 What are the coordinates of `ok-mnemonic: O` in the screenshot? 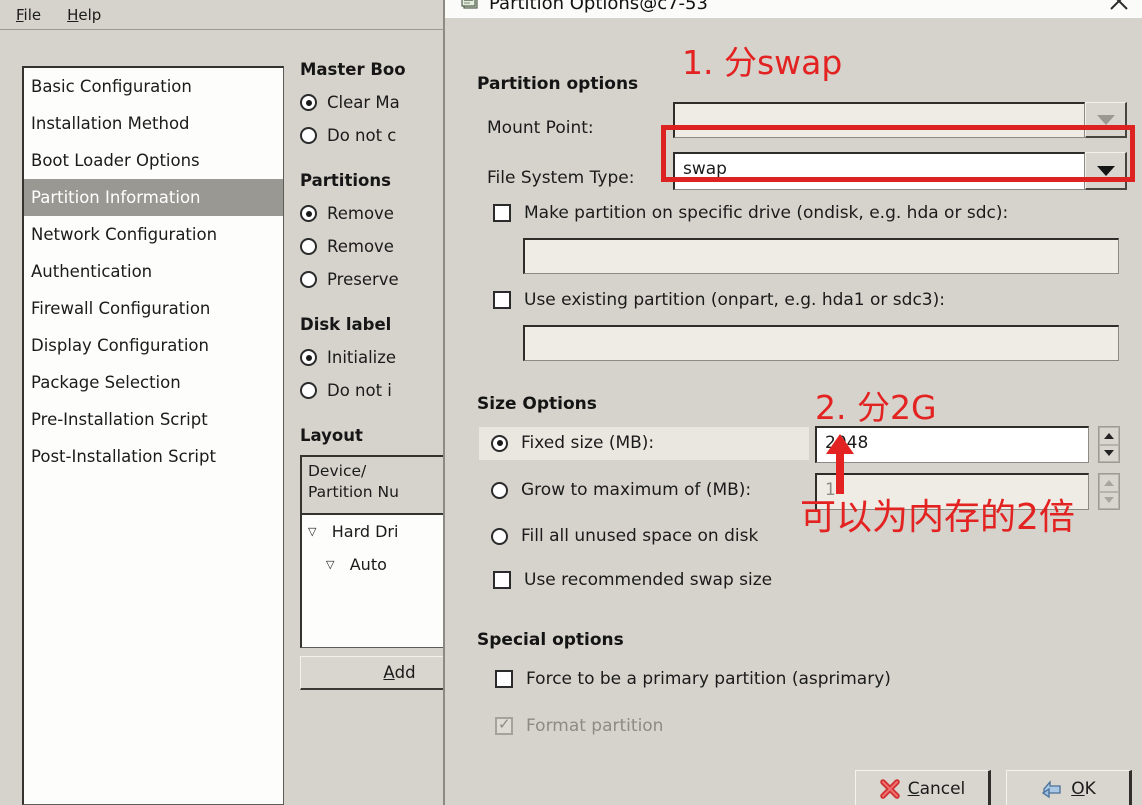 It's located at (1078, 789).